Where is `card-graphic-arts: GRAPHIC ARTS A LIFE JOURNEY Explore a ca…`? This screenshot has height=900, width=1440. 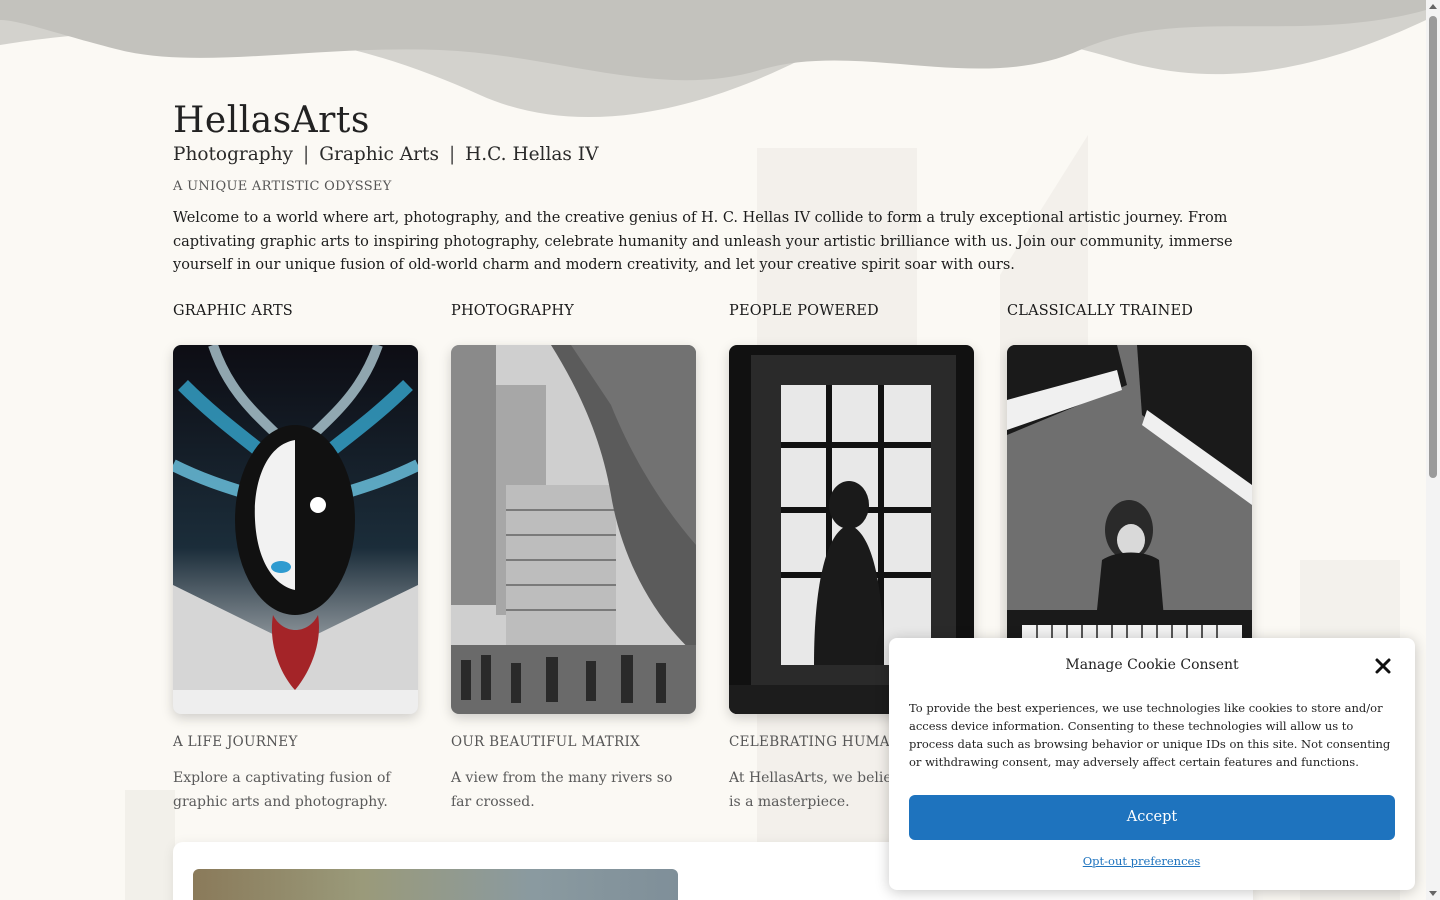
card-graphic-arts: GRAPHIC ARTS A LIFE JOURNEY Explore a ca… is located at coordinates (295, 558).